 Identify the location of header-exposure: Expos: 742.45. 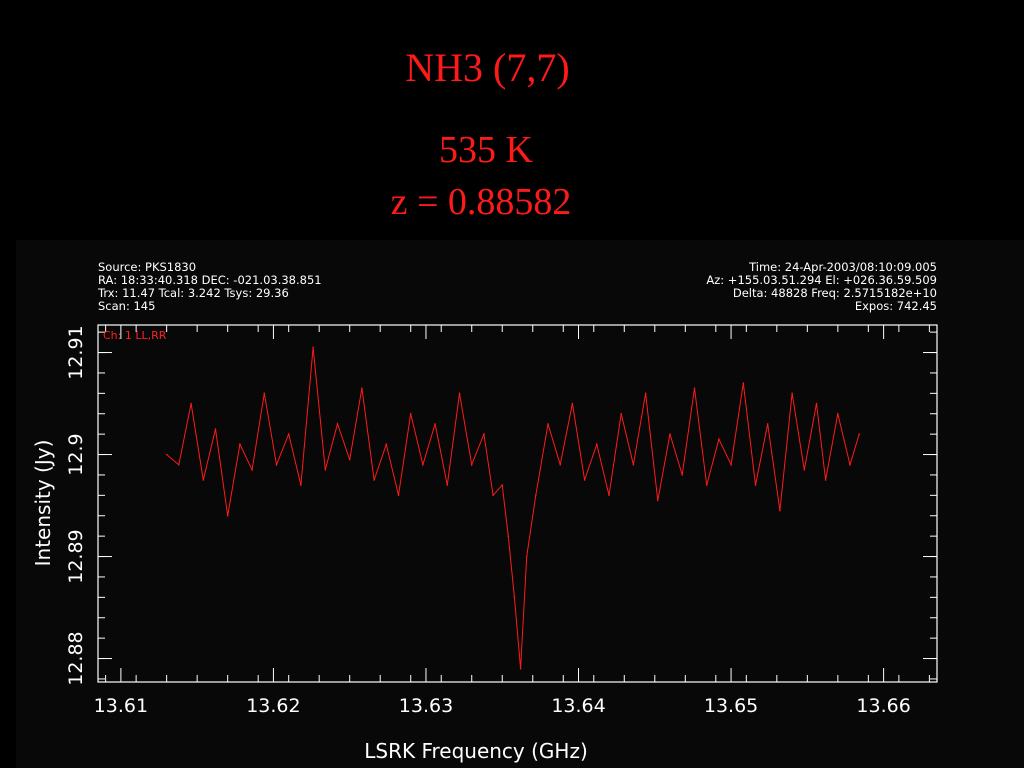
(896, 306).